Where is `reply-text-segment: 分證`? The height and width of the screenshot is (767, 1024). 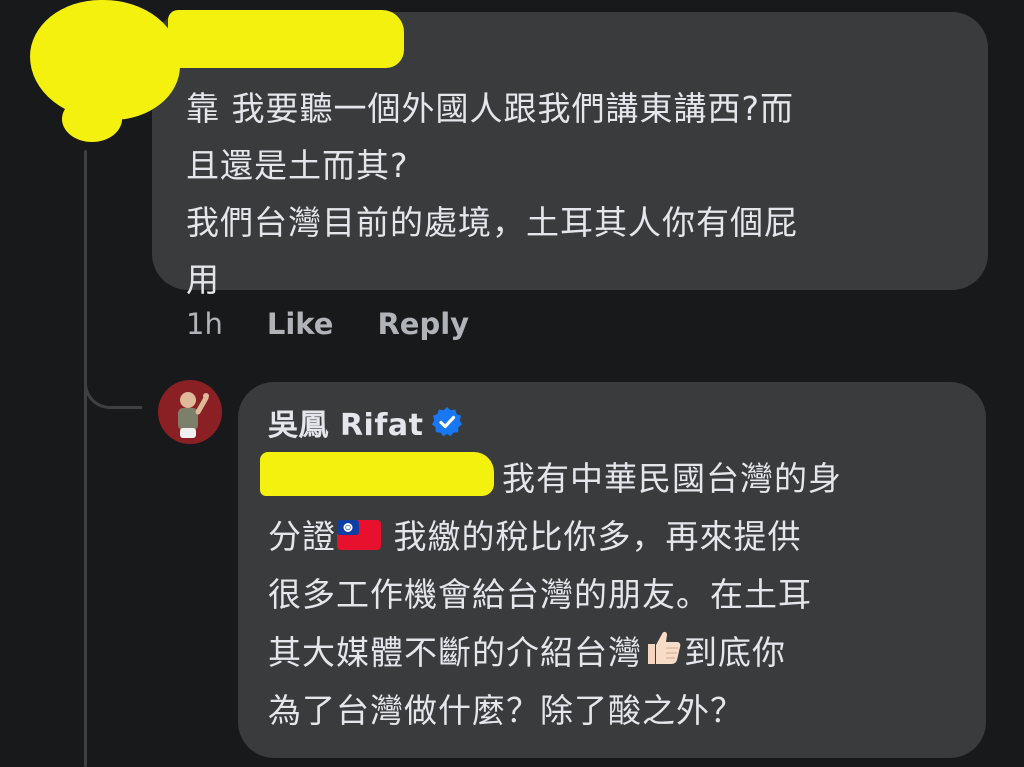
reply-text-segment: 分證 is located at coordinates (302, 536).